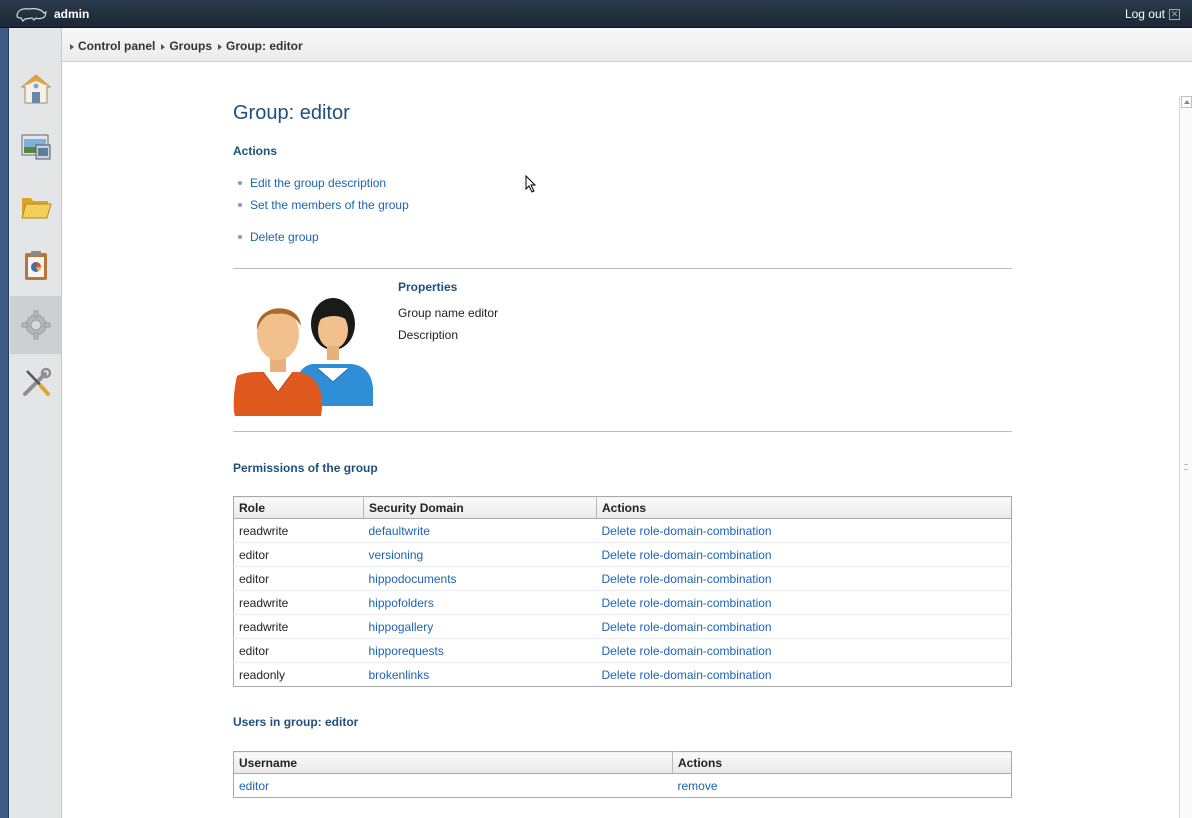 Image resolution: width=1192 pixels, height=818 pixels. Describe the element at coordinates (453, 762) in the screenshot. I see `column-header-username: Username` at that location.